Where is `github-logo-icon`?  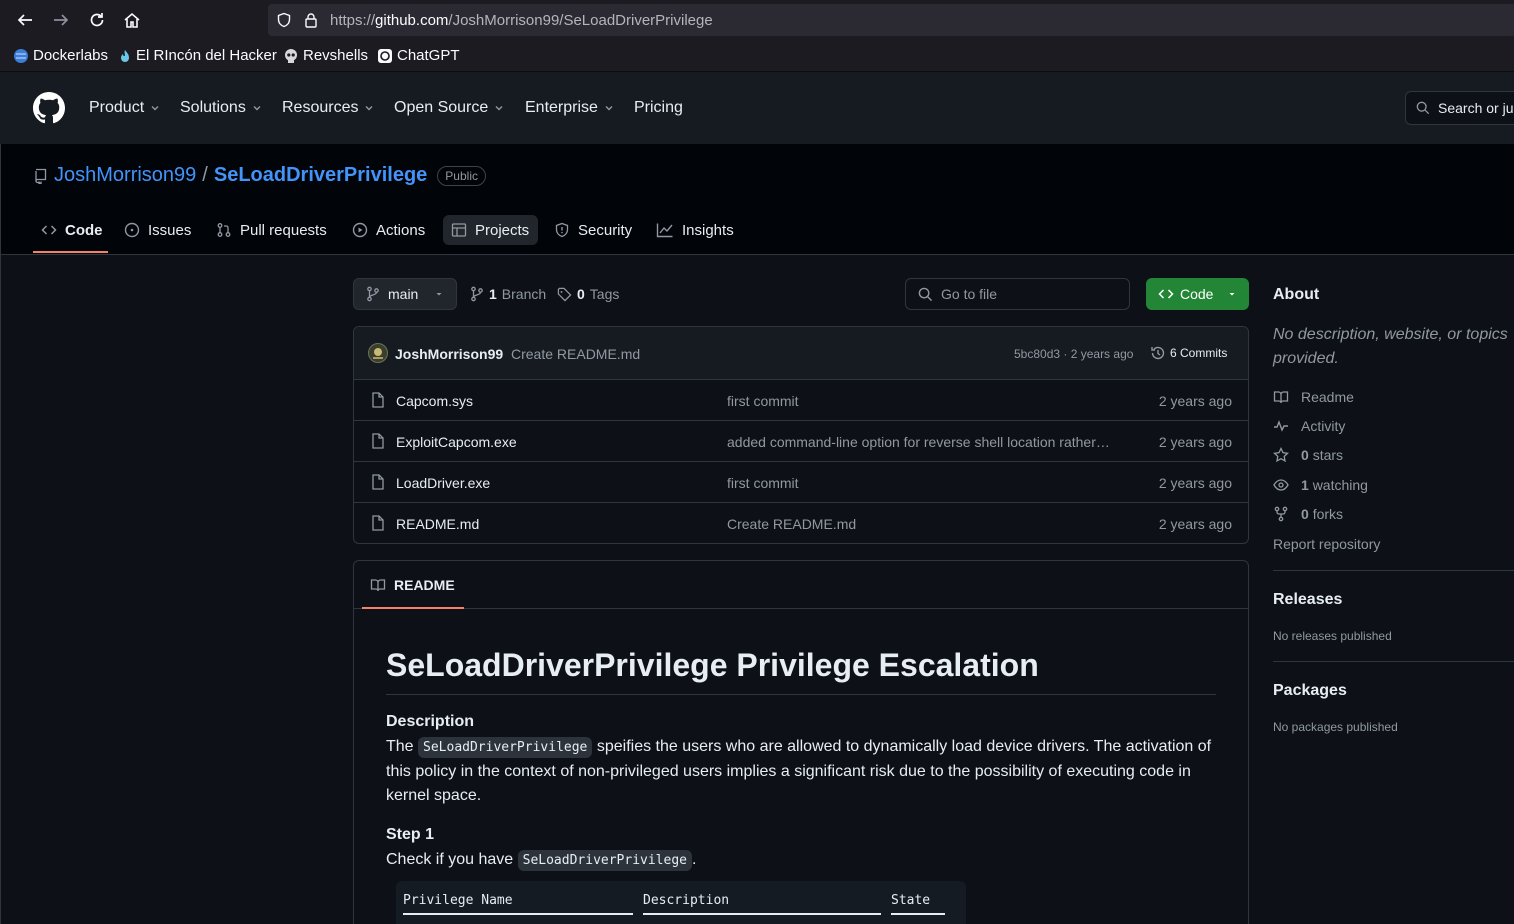
github-logo-icon is located at coordinates (49, 108).